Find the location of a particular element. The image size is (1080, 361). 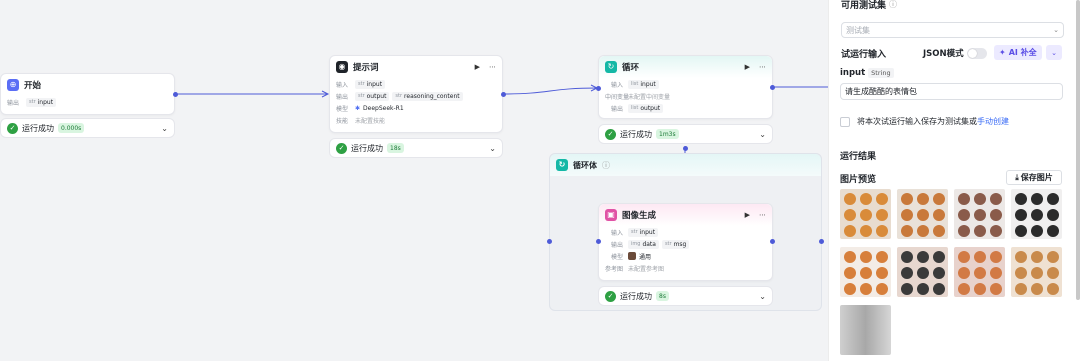

dataset-select: 测试集 ⌄ is located at coordinates (952, 30).